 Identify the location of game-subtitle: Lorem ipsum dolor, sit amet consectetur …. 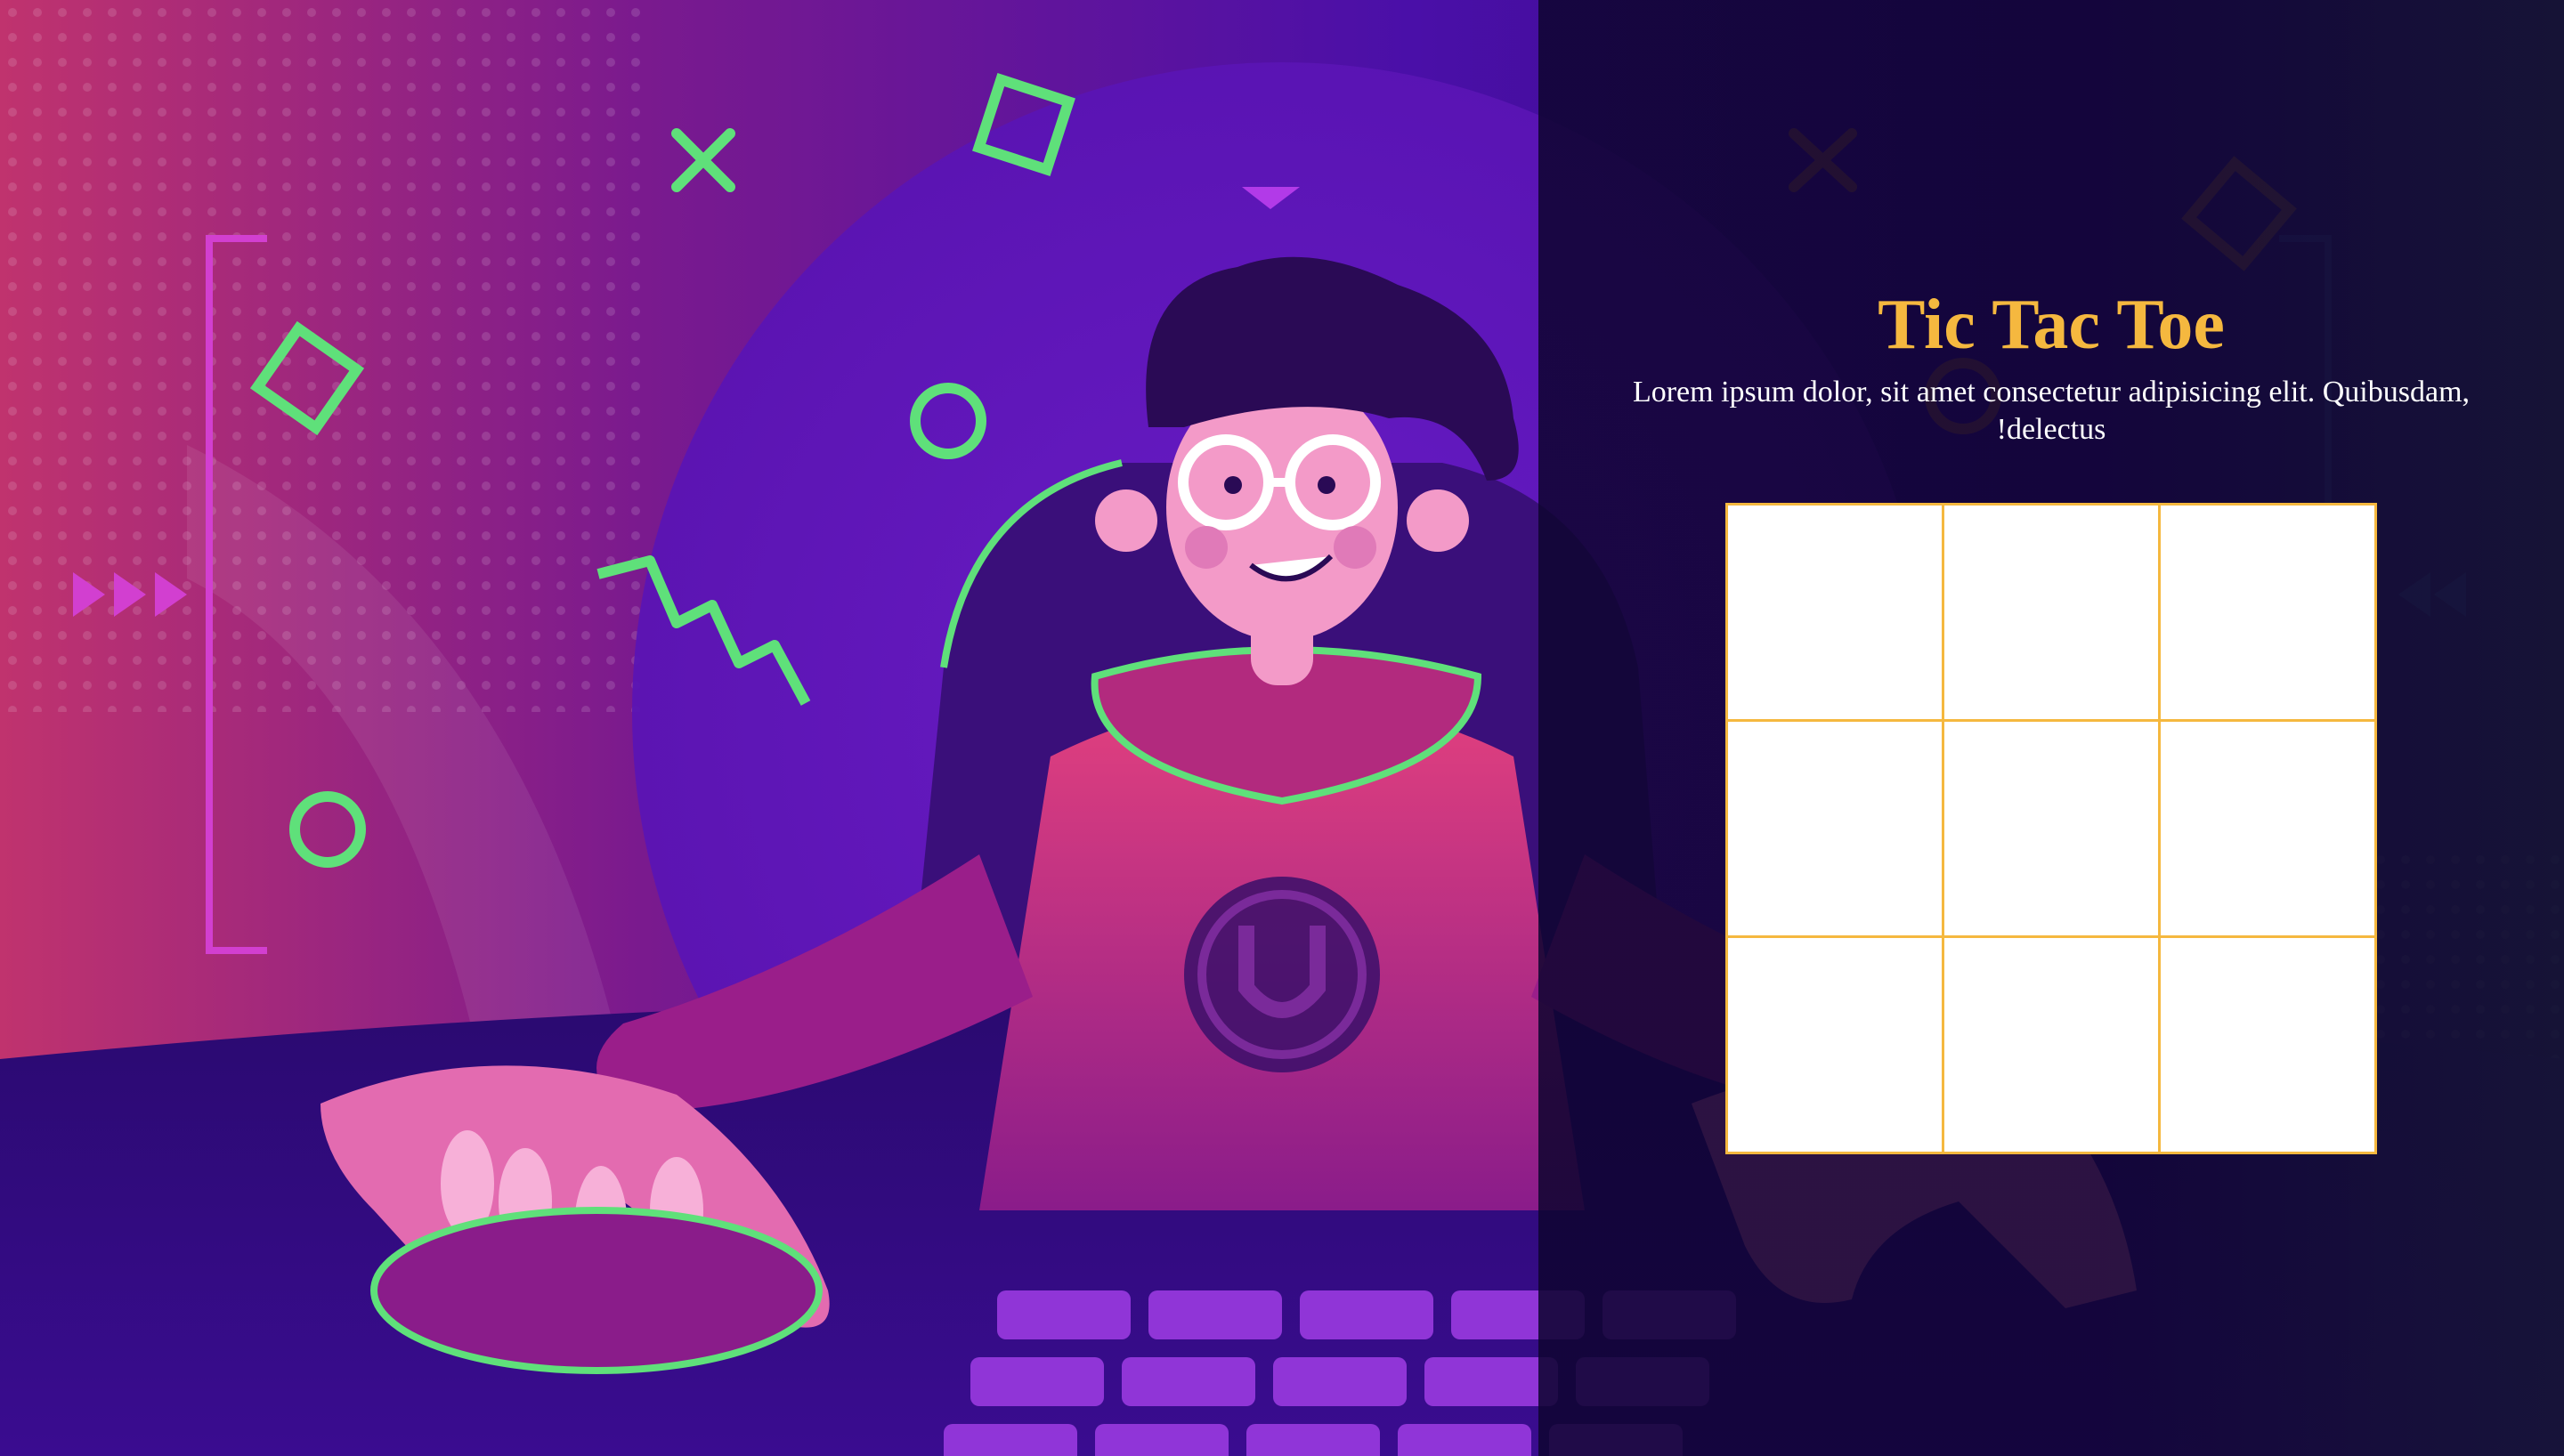
(2051, 411).